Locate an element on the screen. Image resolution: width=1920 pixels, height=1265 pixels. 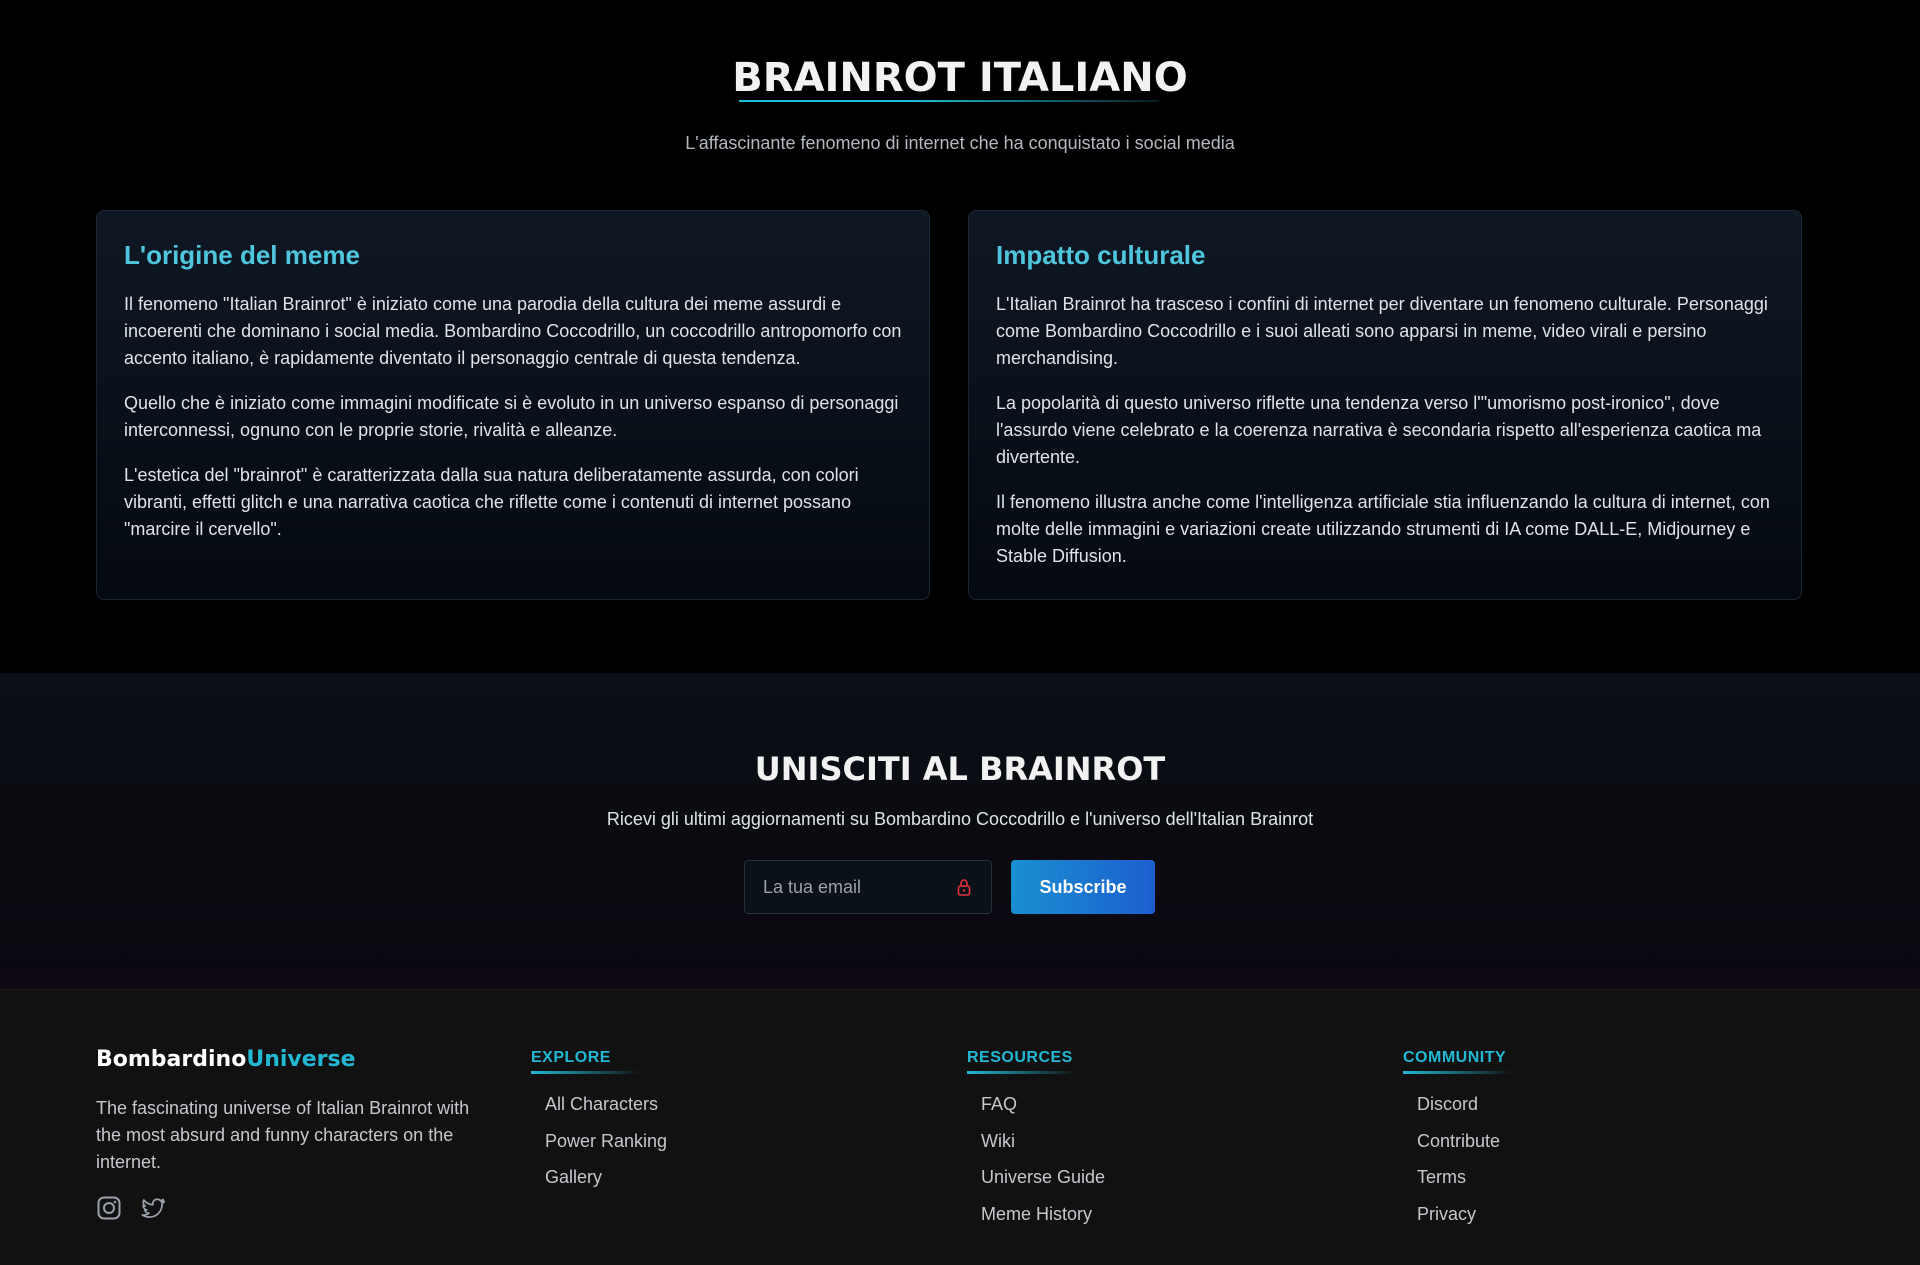
footer-link-discord: Discord is located at coordinates (1458, 1104).